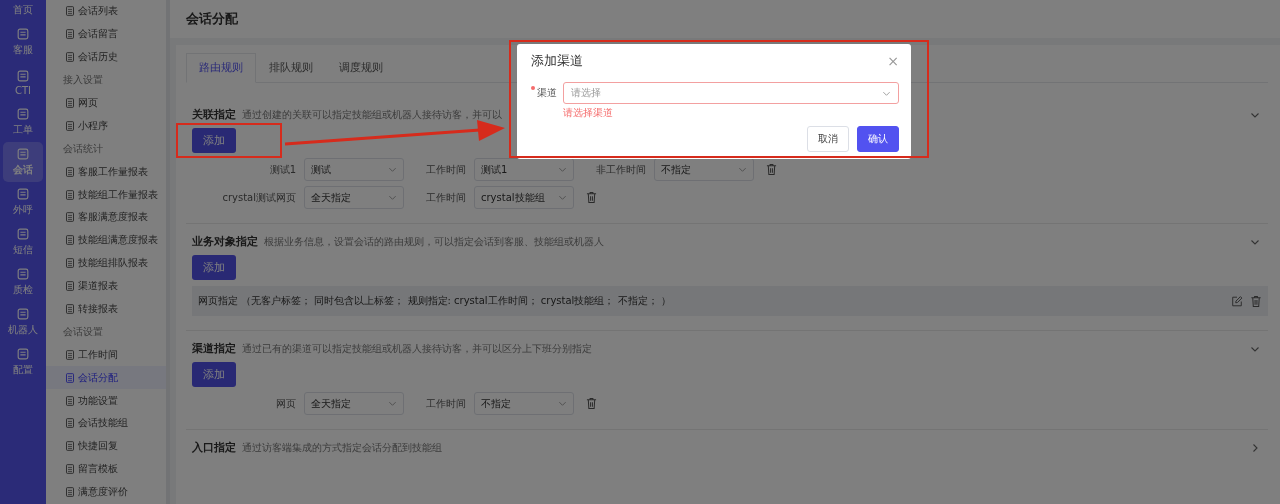  I want to click on confirm-button: 确认, so click(878, 139).